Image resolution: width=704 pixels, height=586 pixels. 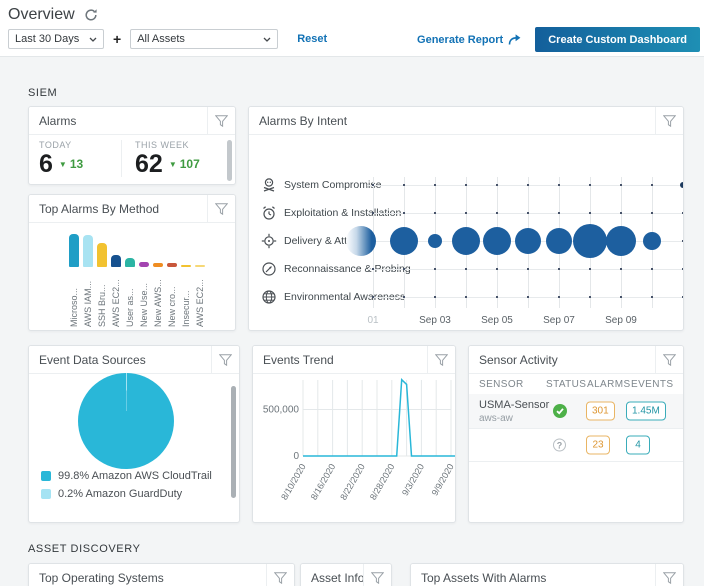 What do you see at coordinates (576, 411) in the screenshot?
I see `sensor-table-row: USMA-Sensor aws-aw 301 1.45M` at bounding box center [576, 411].